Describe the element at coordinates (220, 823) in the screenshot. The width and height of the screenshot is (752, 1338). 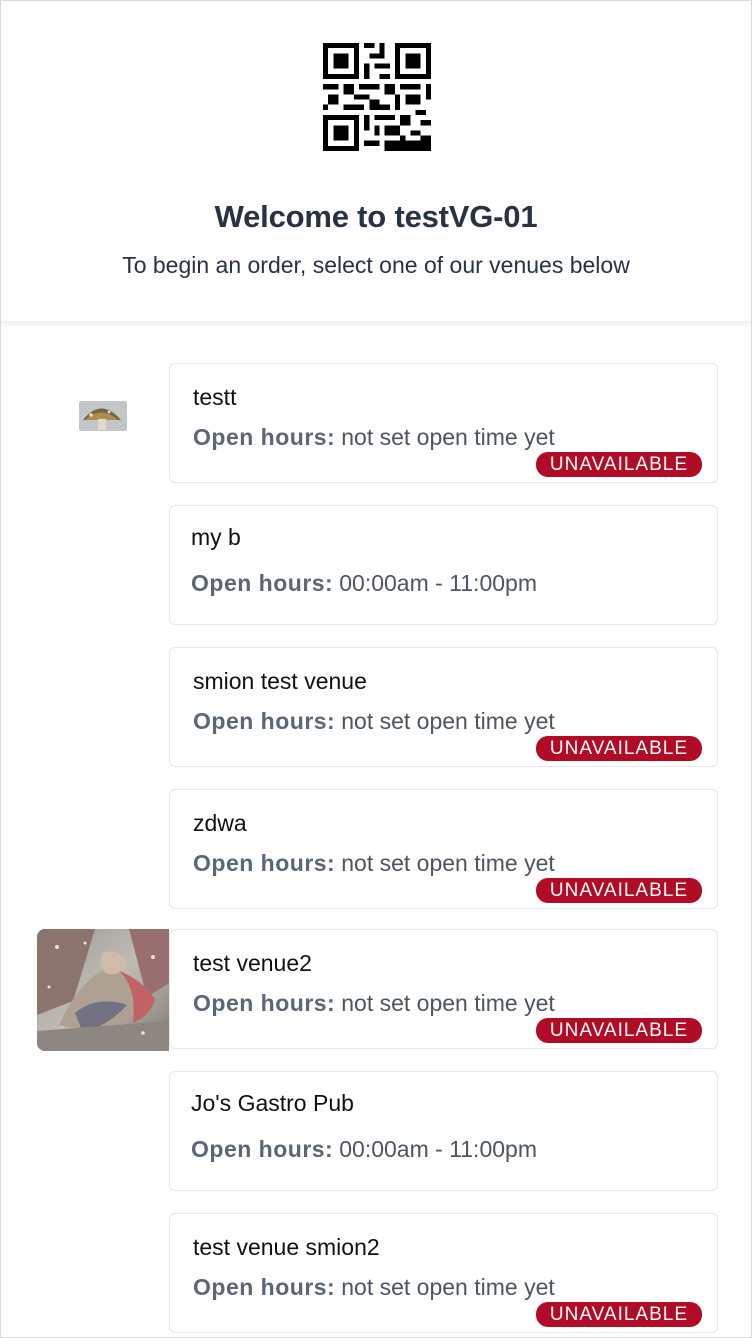
I see `venue-name: zdwa` at that location.